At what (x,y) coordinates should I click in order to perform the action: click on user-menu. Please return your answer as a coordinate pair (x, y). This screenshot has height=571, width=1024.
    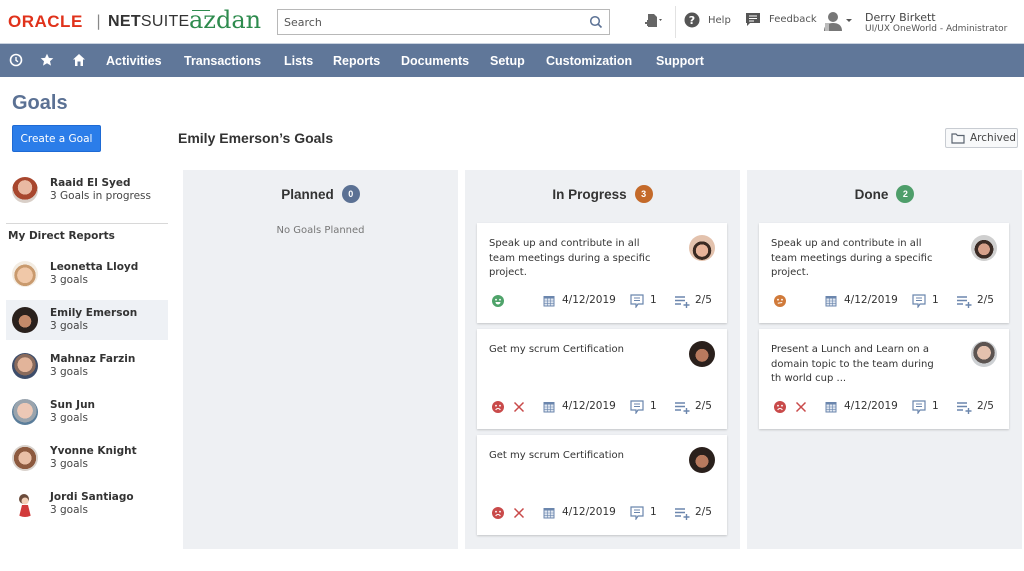
    Looking at the image, I should click on (839, 21).